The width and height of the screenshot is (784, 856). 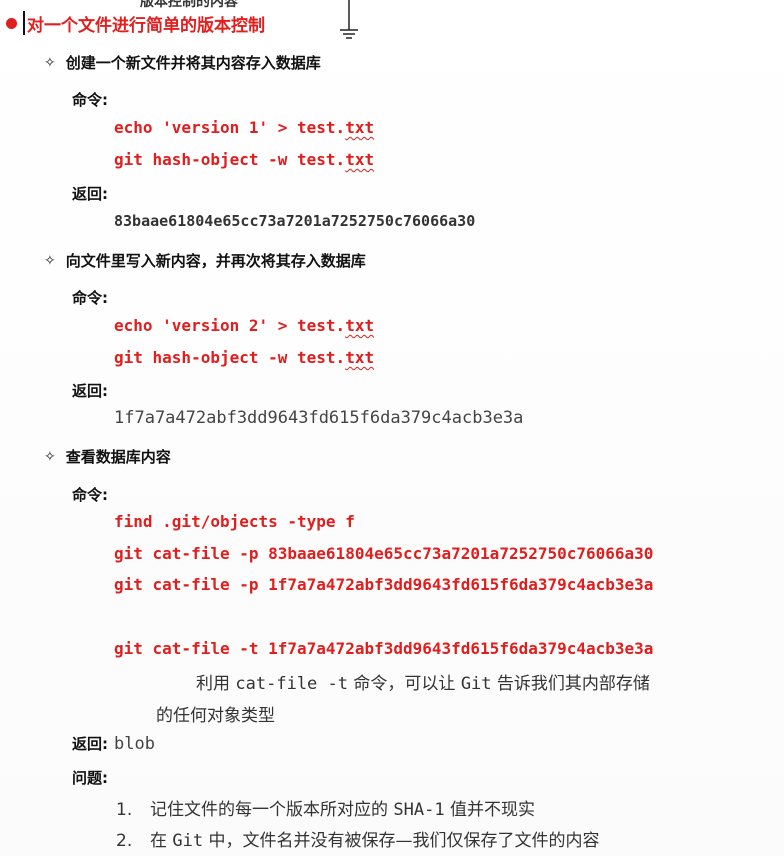 I want to click on list-number: 2., so click(x=124, y=841).